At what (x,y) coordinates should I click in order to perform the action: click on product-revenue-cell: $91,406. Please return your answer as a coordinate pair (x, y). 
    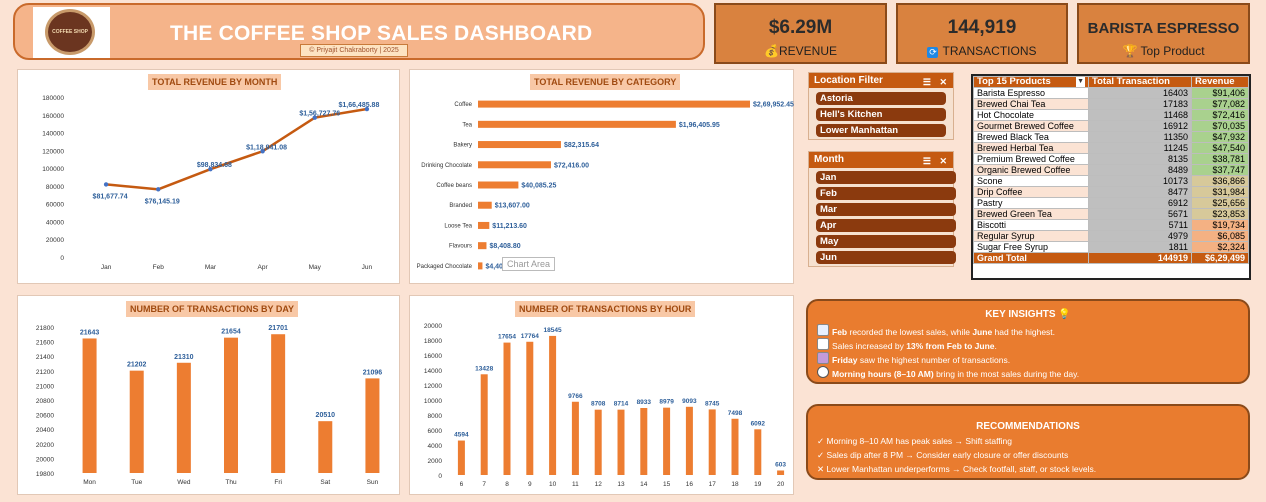
    Looking at the image, I should click on (1219, 93).